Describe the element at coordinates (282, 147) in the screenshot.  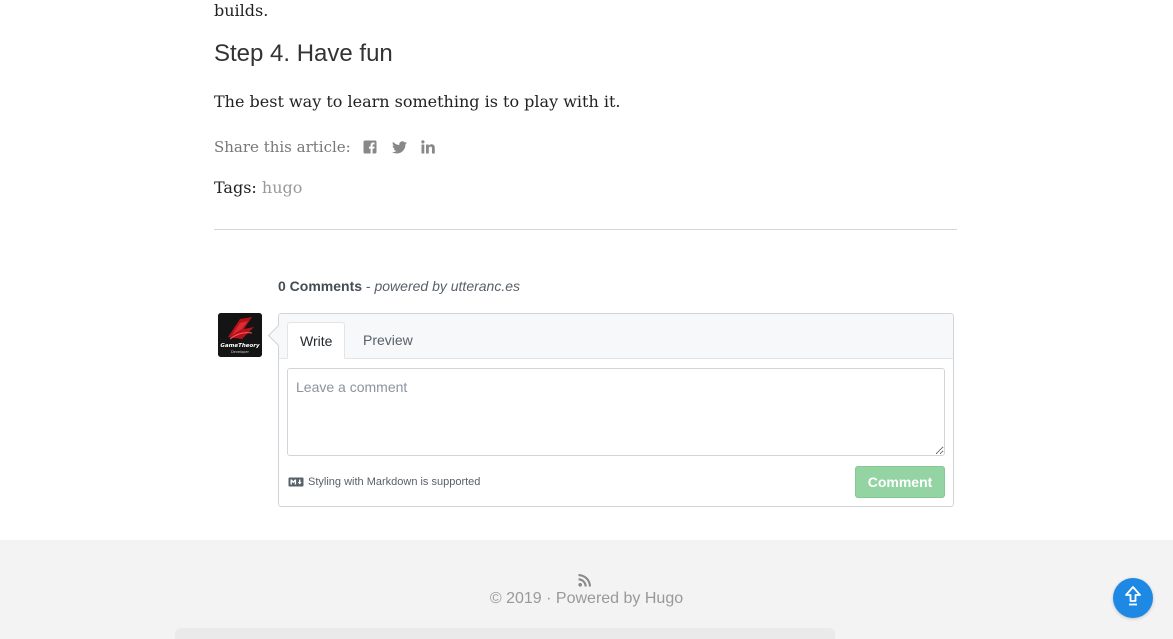
I see `share-label: Share this article:` at that location.